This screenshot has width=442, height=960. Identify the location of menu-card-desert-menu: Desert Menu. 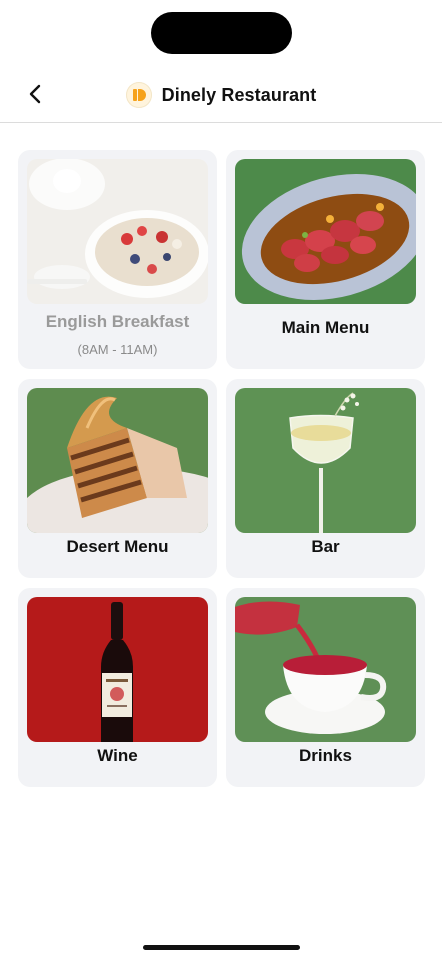
(117, 478).